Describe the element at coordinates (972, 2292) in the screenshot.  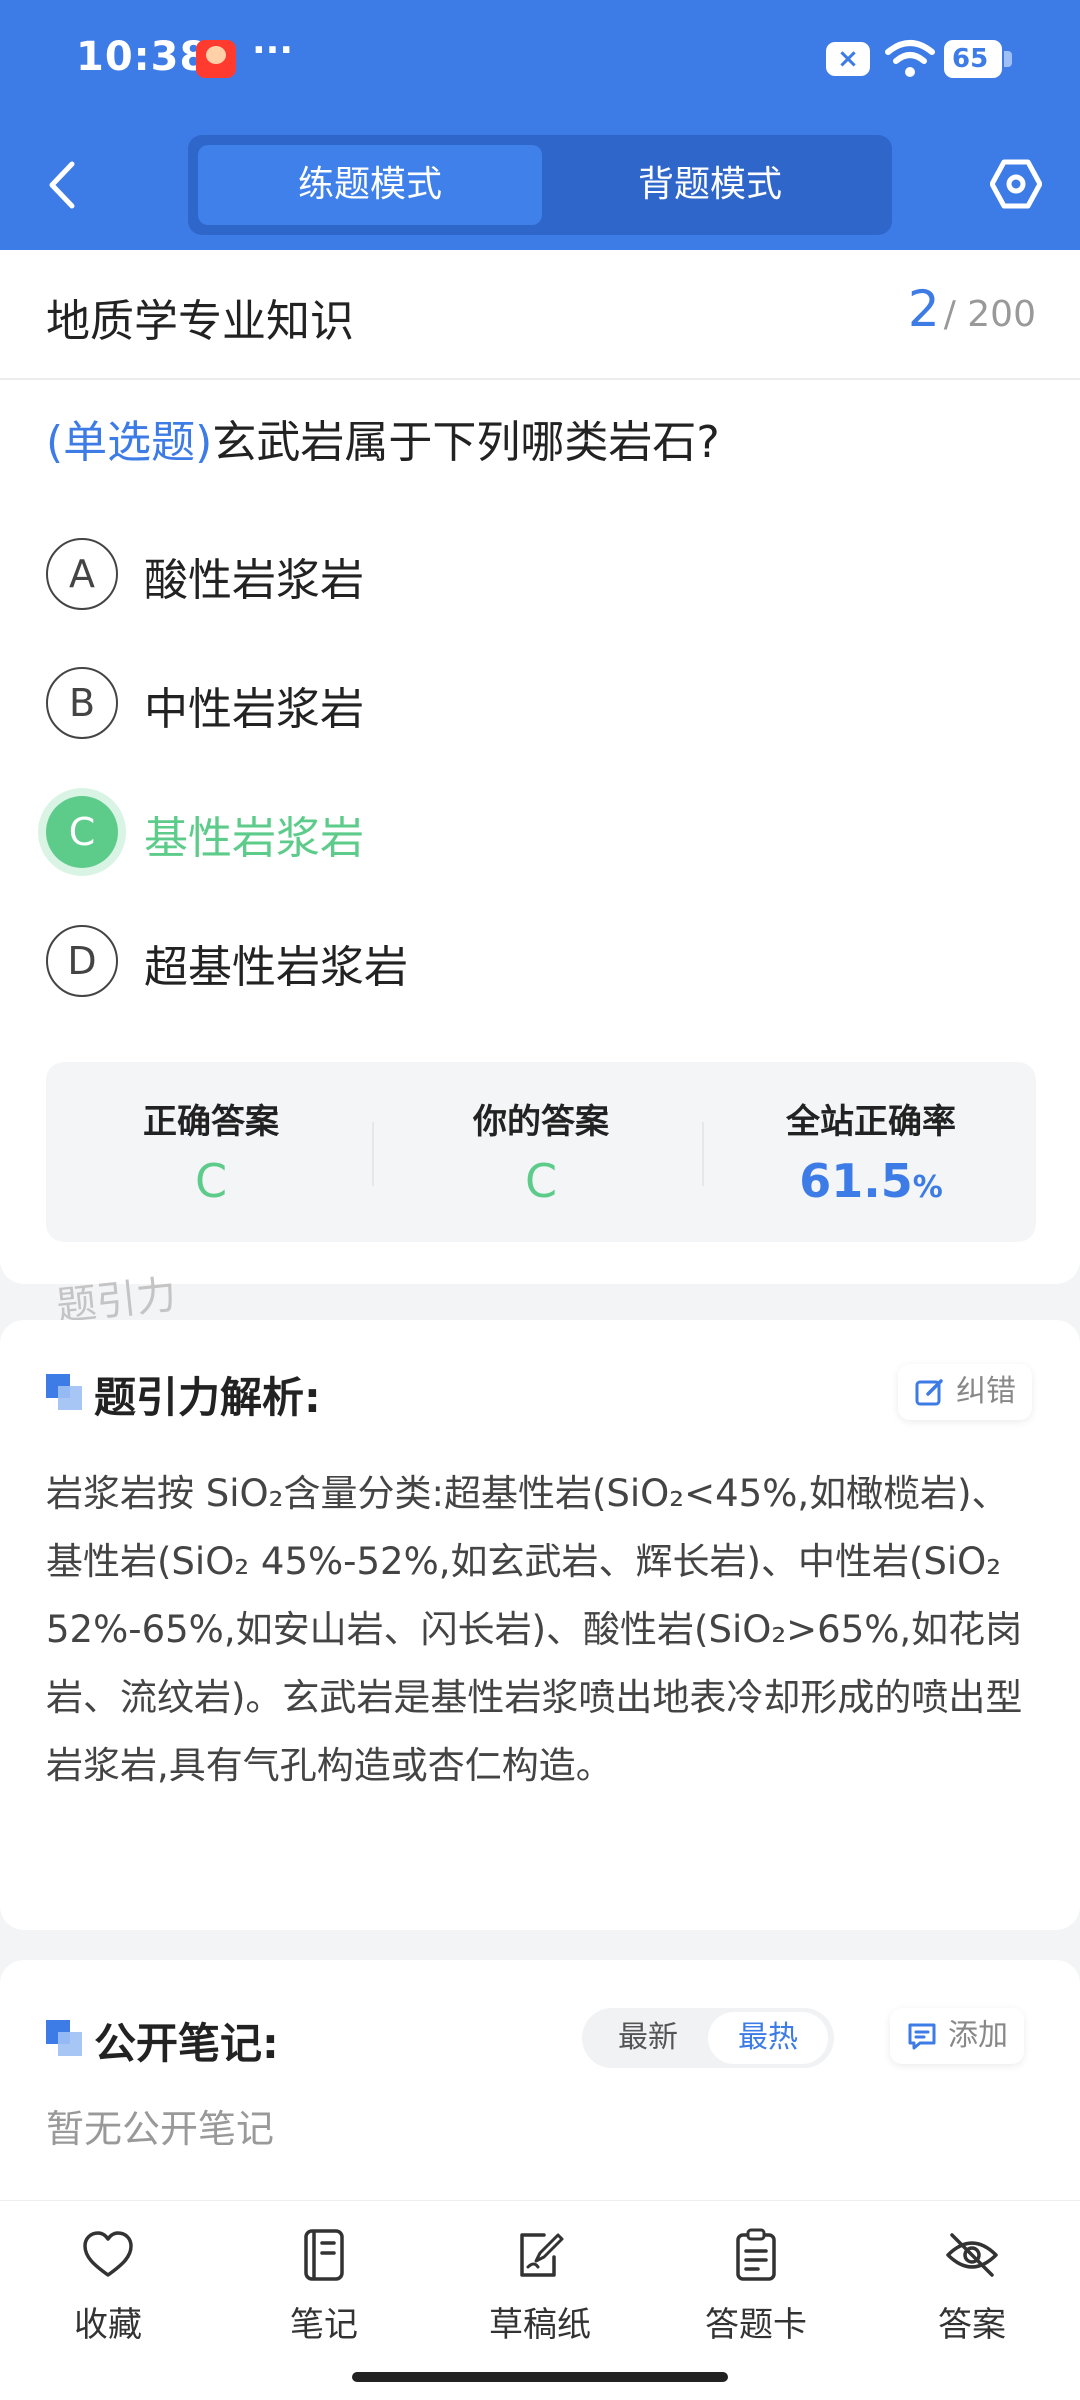
I see `nav-answer: 答案` at that location.